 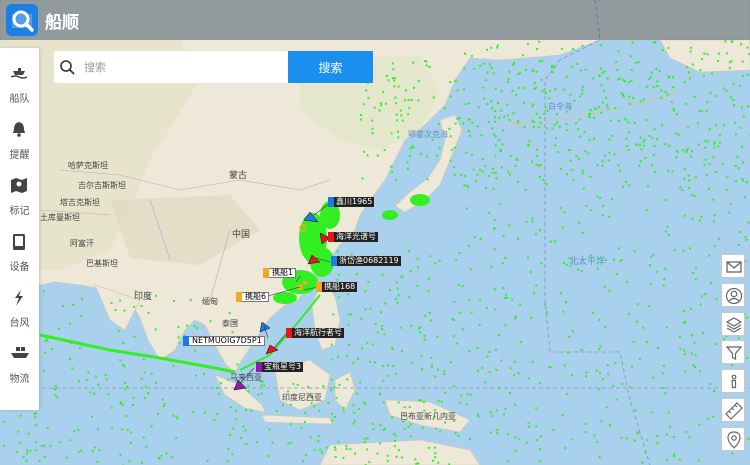 I want to click on search-input, so click(x=182, y=67).